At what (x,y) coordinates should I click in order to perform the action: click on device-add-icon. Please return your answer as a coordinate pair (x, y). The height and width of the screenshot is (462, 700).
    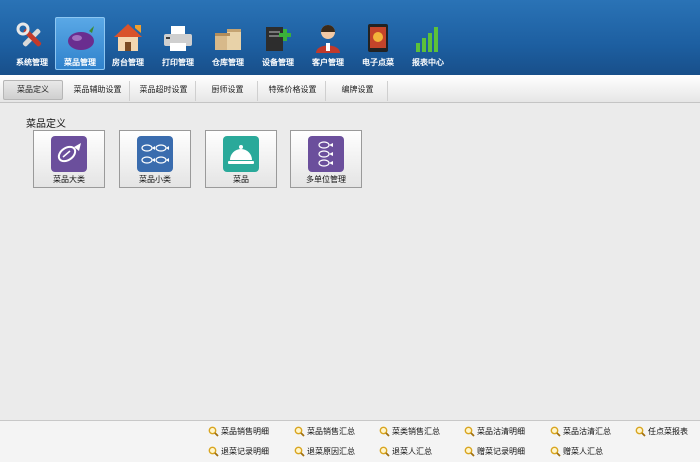
    Looking at the image, I should click on (278, 39).